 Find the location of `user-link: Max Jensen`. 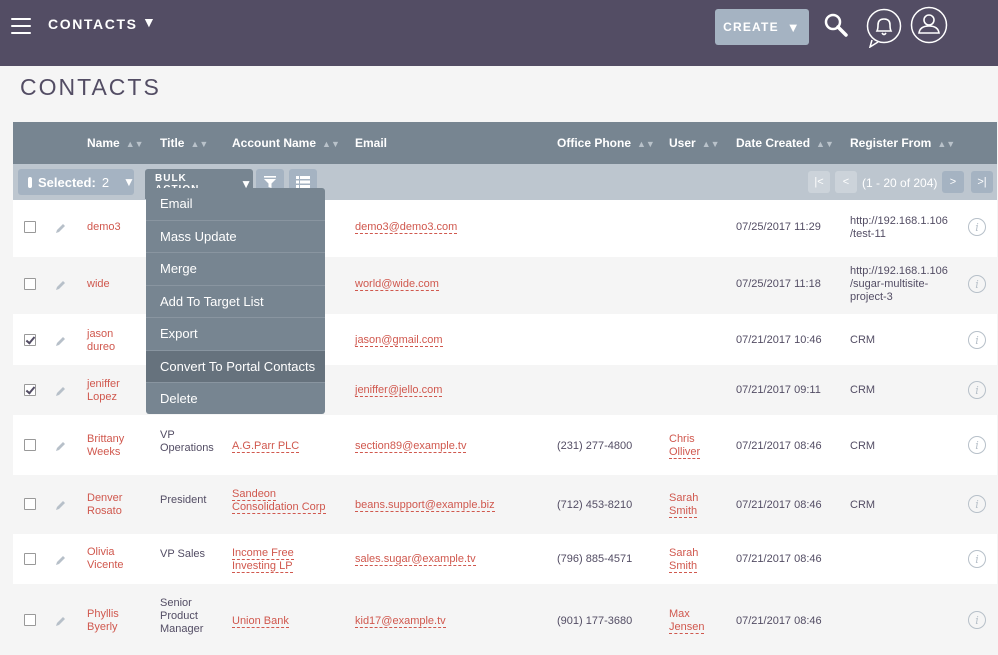

user-link: Max Jensen is located at coordinates (687, 621).